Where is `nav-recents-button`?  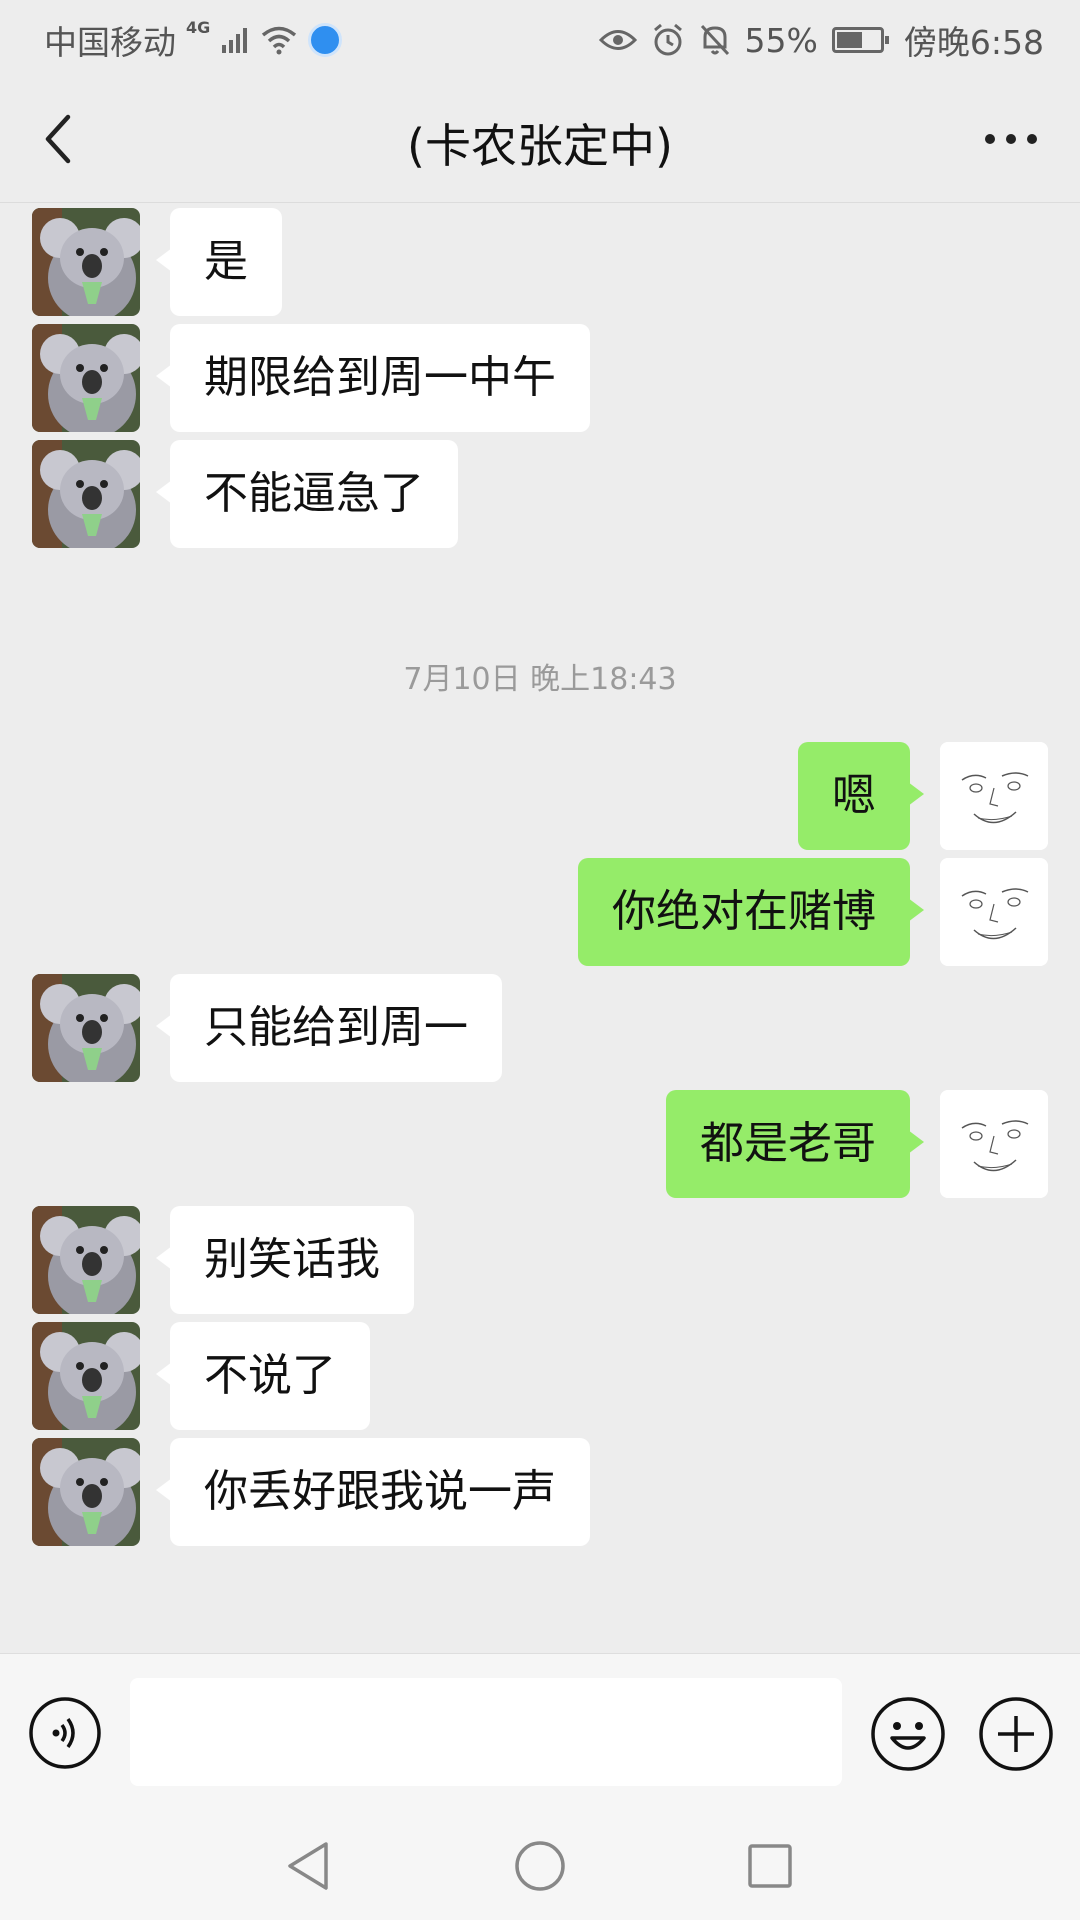 nav-recents-button is located at coordinates (770, 1866).